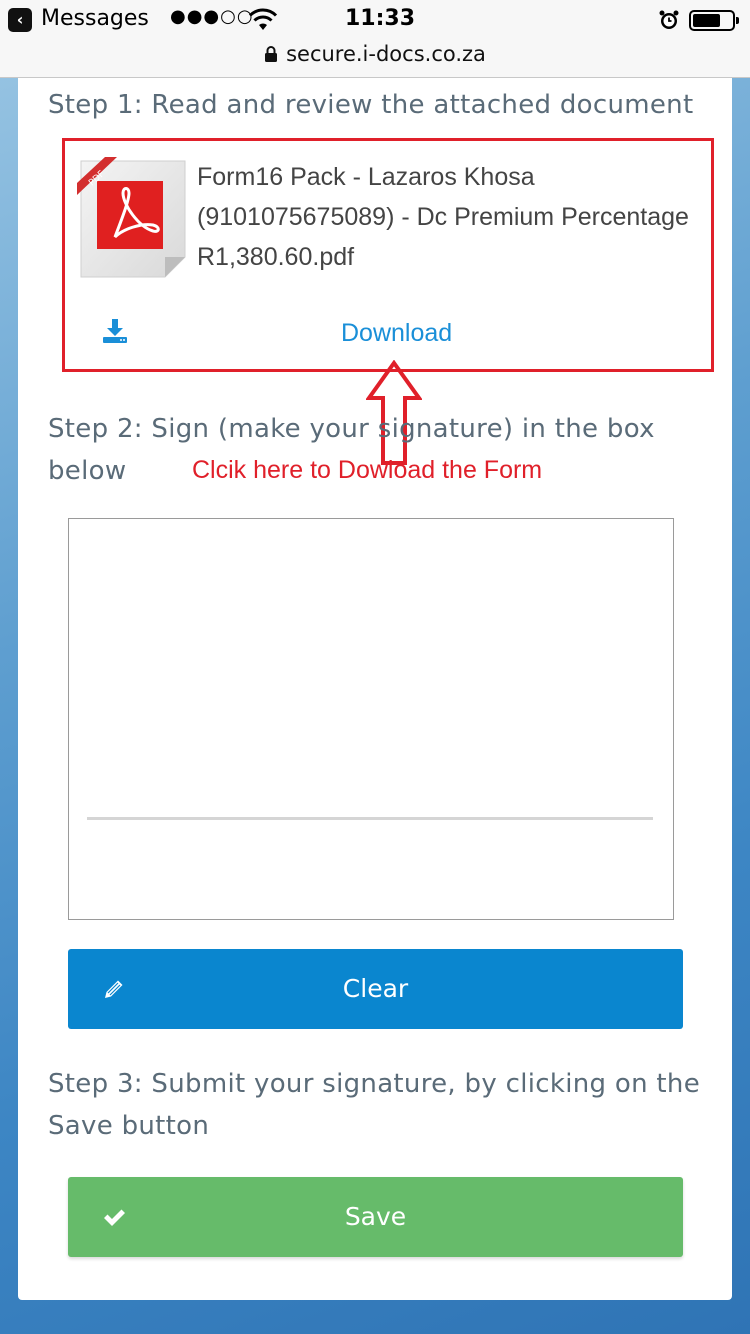 Image resolution: width=750 pixels, height=1334 pixels. I want to click on battery-icon, so click(714, 20).